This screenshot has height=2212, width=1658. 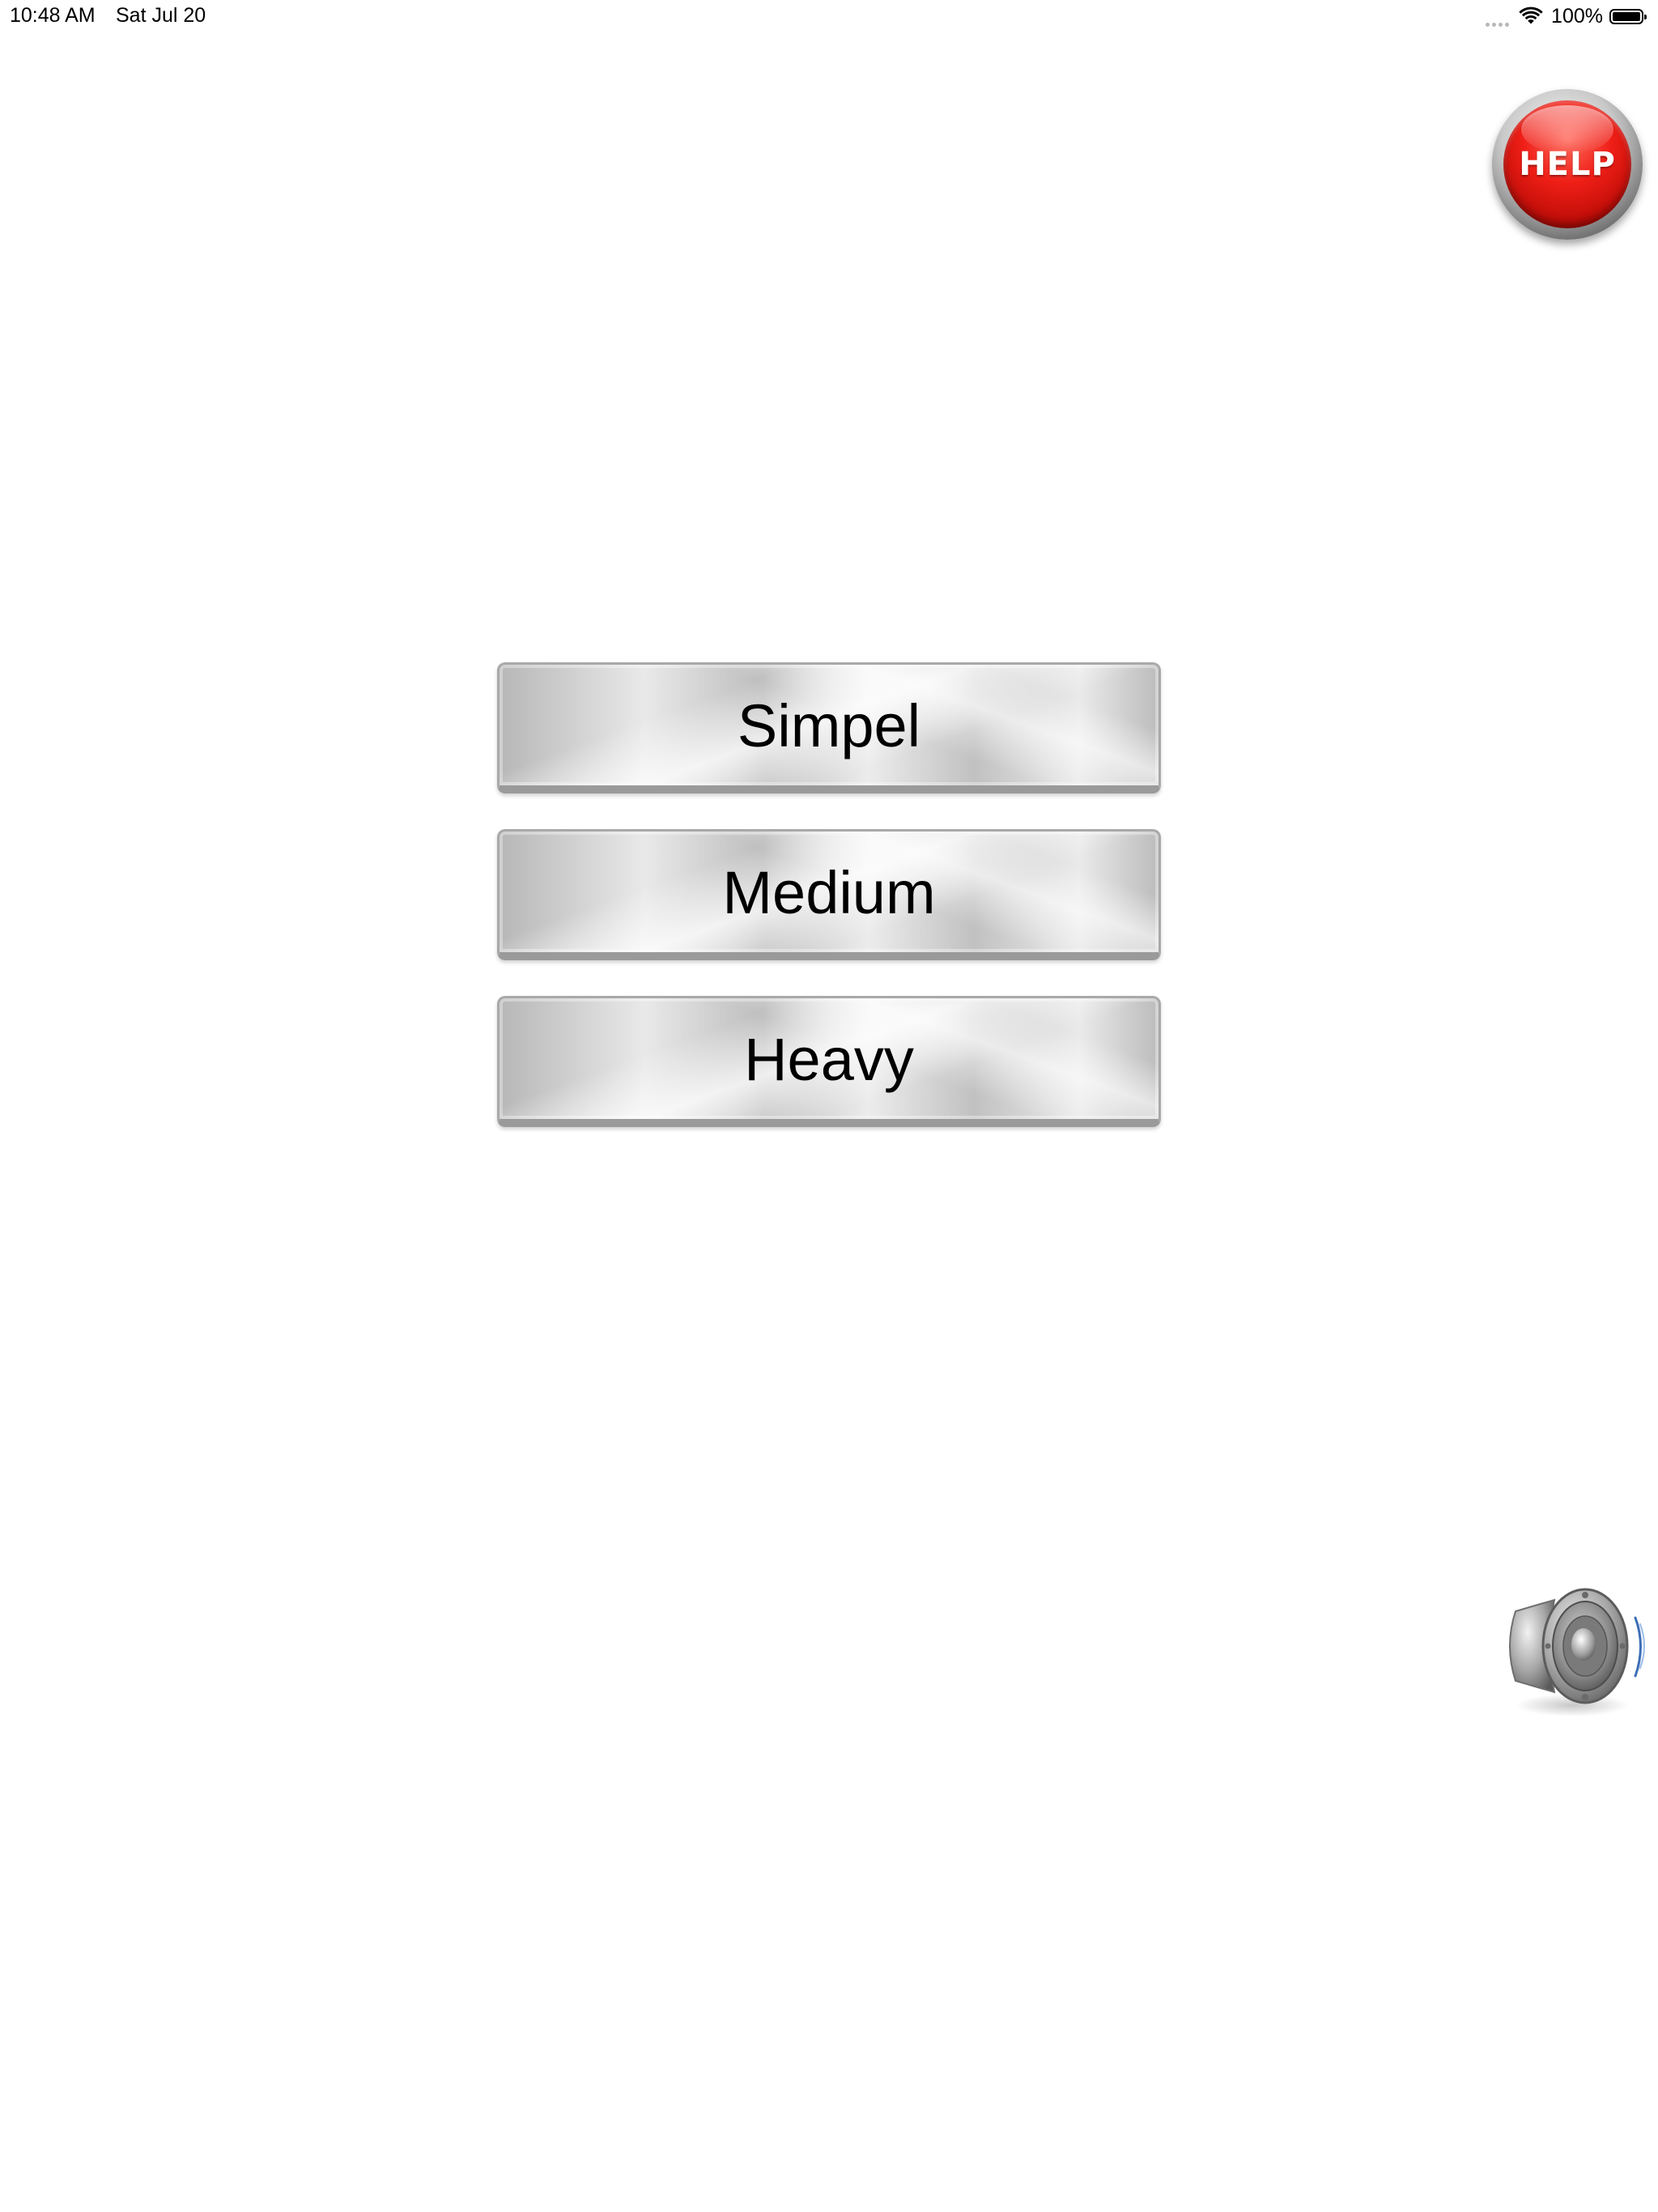 What do you see at coordinates (53, 16) in the screenshot?
I see `status-time: 10:48 AM` at bounding box center [53, 16].